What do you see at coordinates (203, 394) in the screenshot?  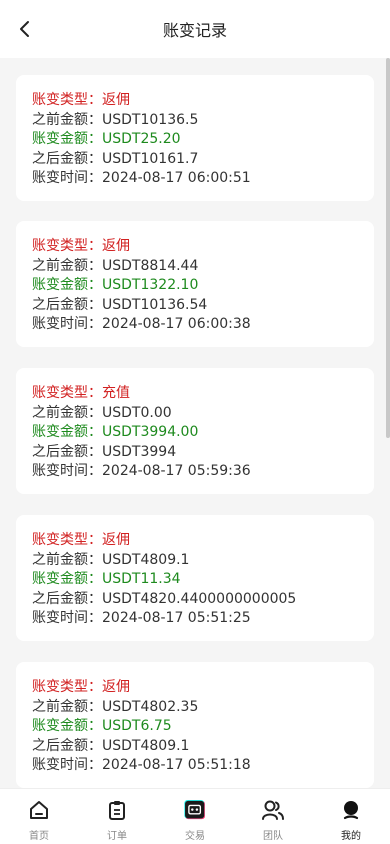 I see `record-type-row: 账变类型： 充值` at bounding box center [203, 394].